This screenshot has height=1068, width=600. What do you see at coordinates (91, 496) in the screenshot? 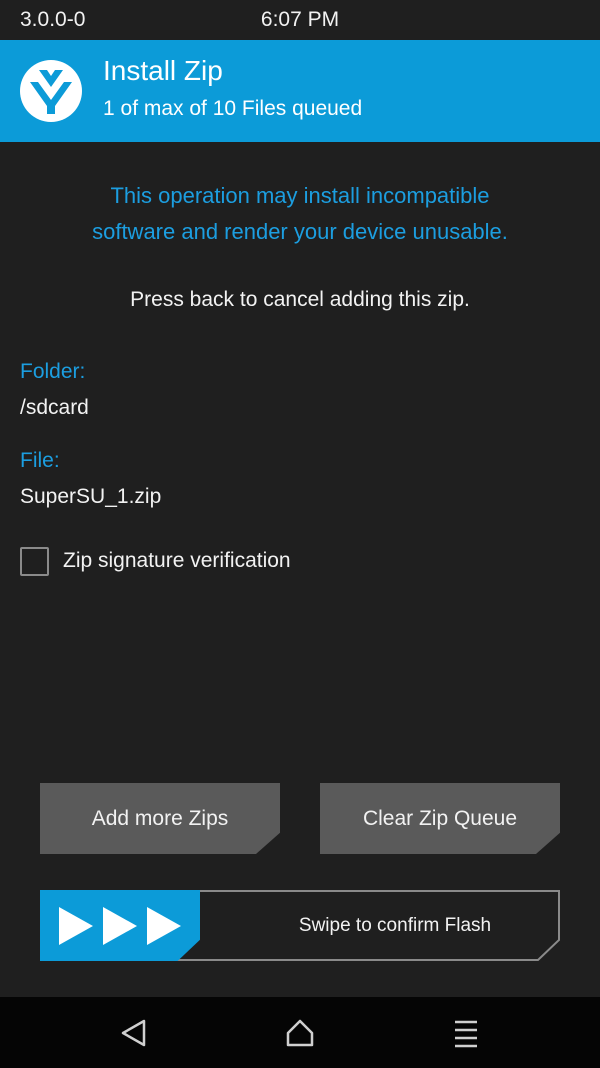
I see `file-value: SuperSU_1.zip` at bounding box center [91, 496].